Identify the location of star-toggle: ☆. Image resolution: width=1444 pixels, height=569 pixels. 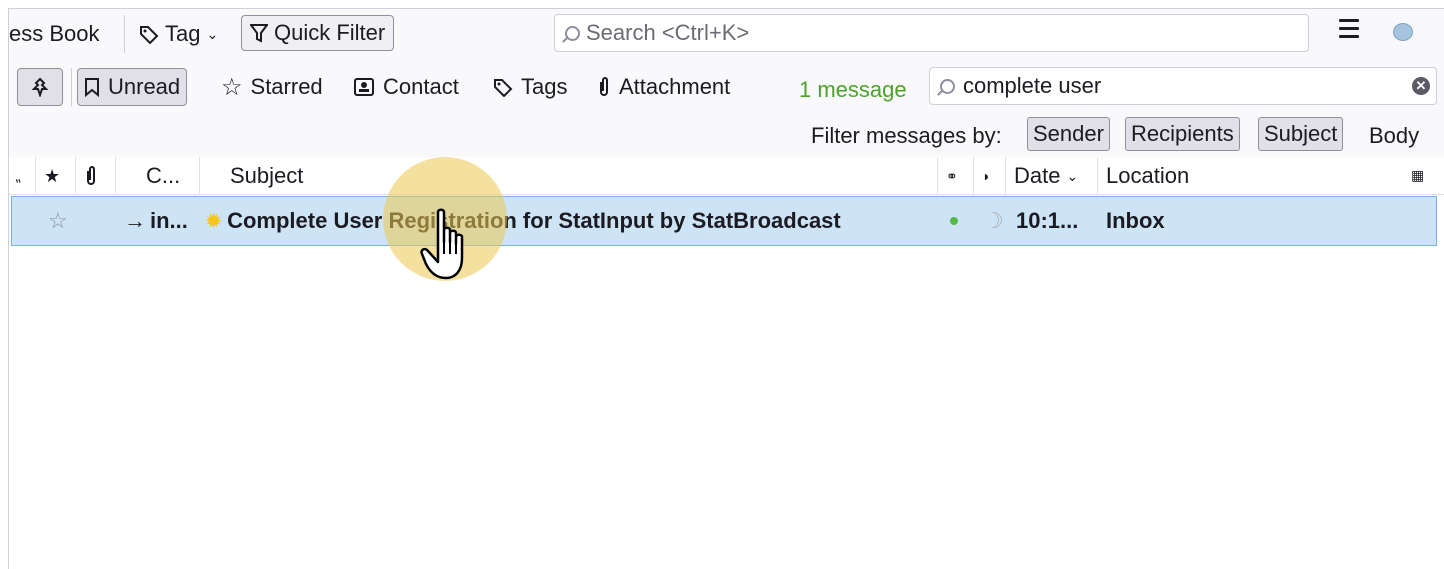
(58, 221).